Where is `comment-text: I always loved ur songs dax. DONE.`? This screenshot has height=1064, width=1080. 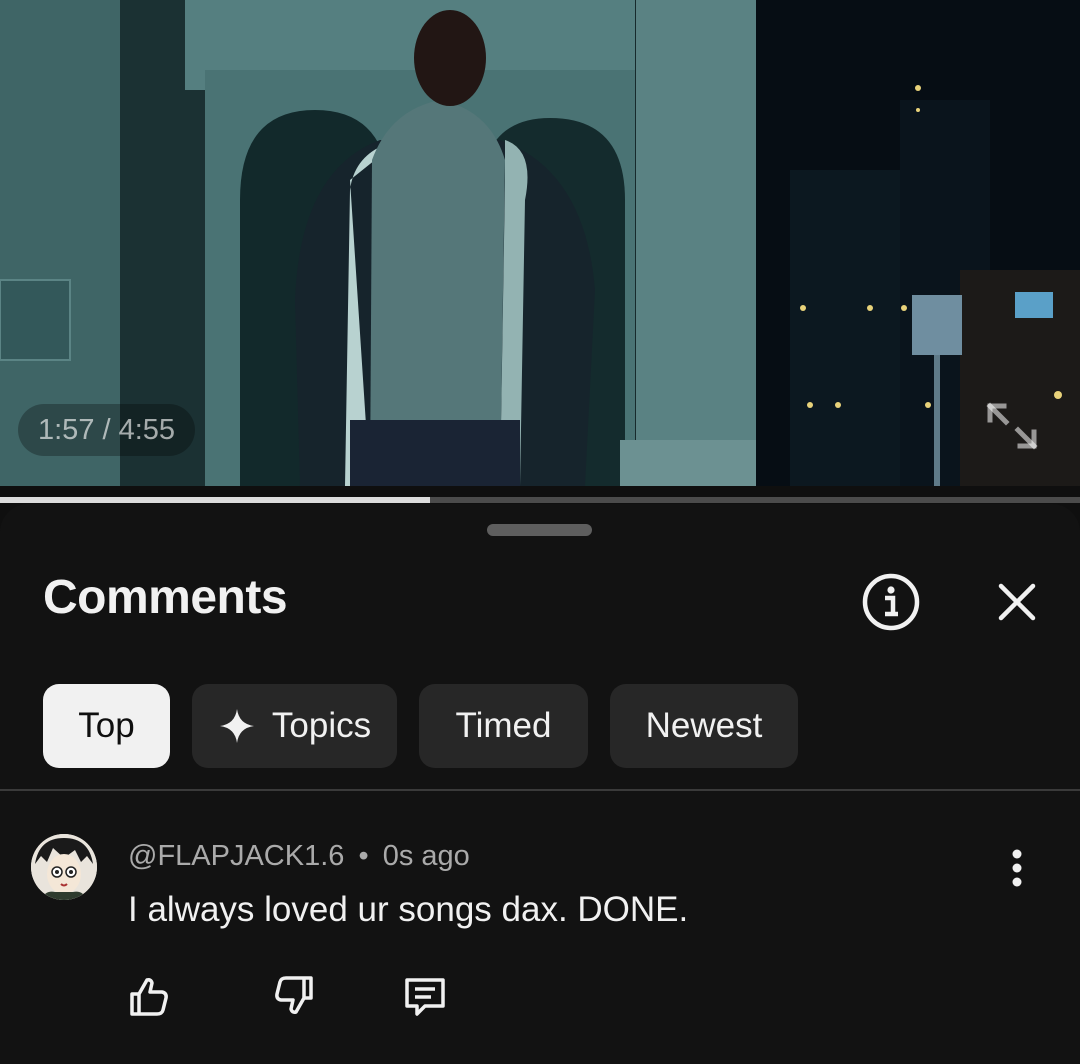
comment-text: I always loved ur songs dax. DONE. is located at coordinates (408, 909).